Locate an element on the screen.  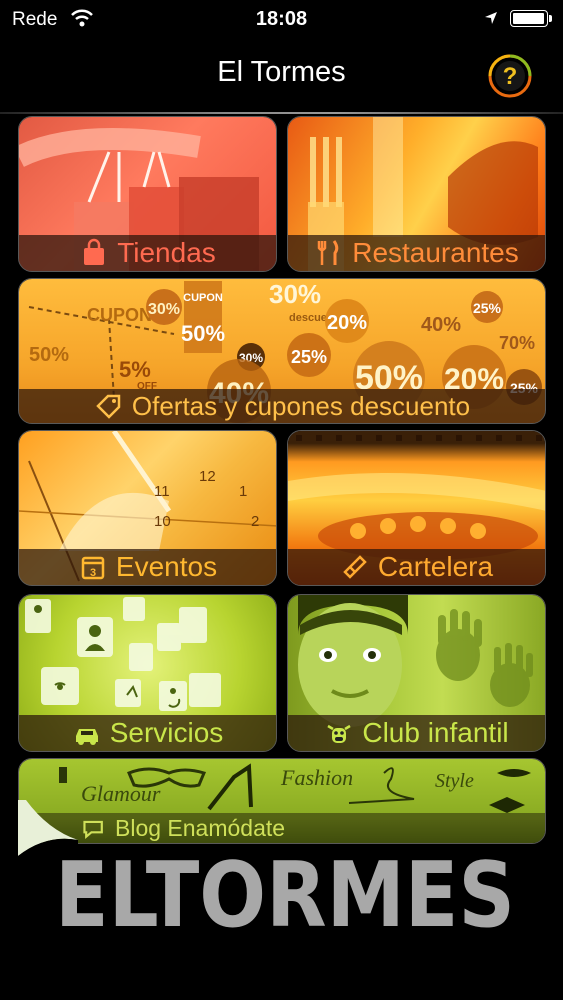
help-question-icon: ? is located at coordinates (510, 76).